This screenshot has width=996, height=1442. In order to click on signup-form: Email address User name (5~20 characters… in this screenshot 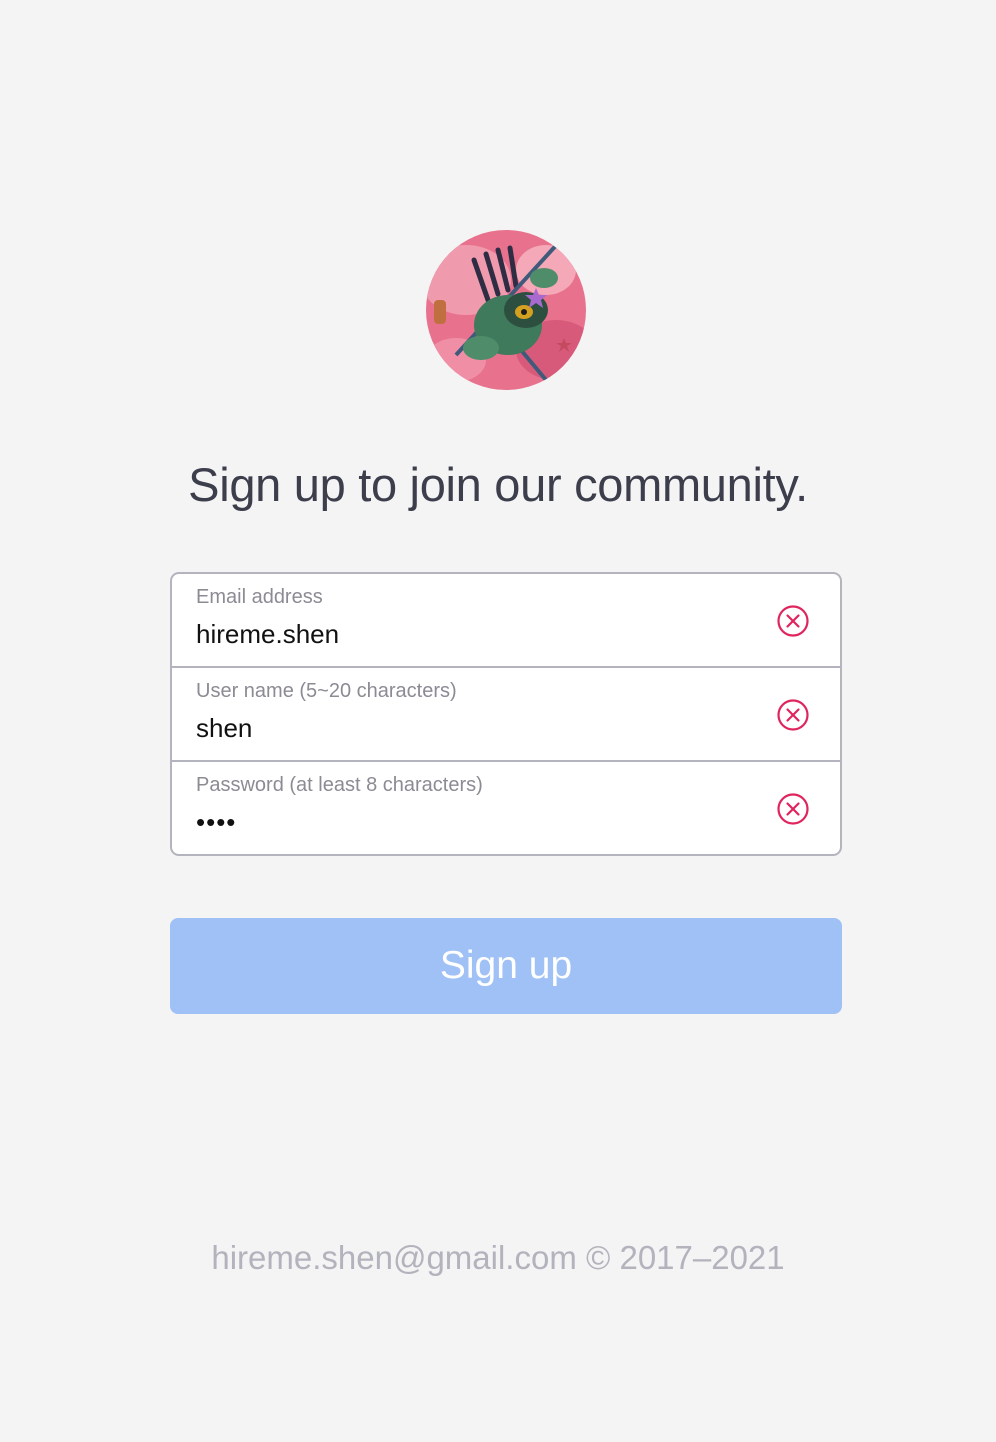, I will do `click(506, 714)`.